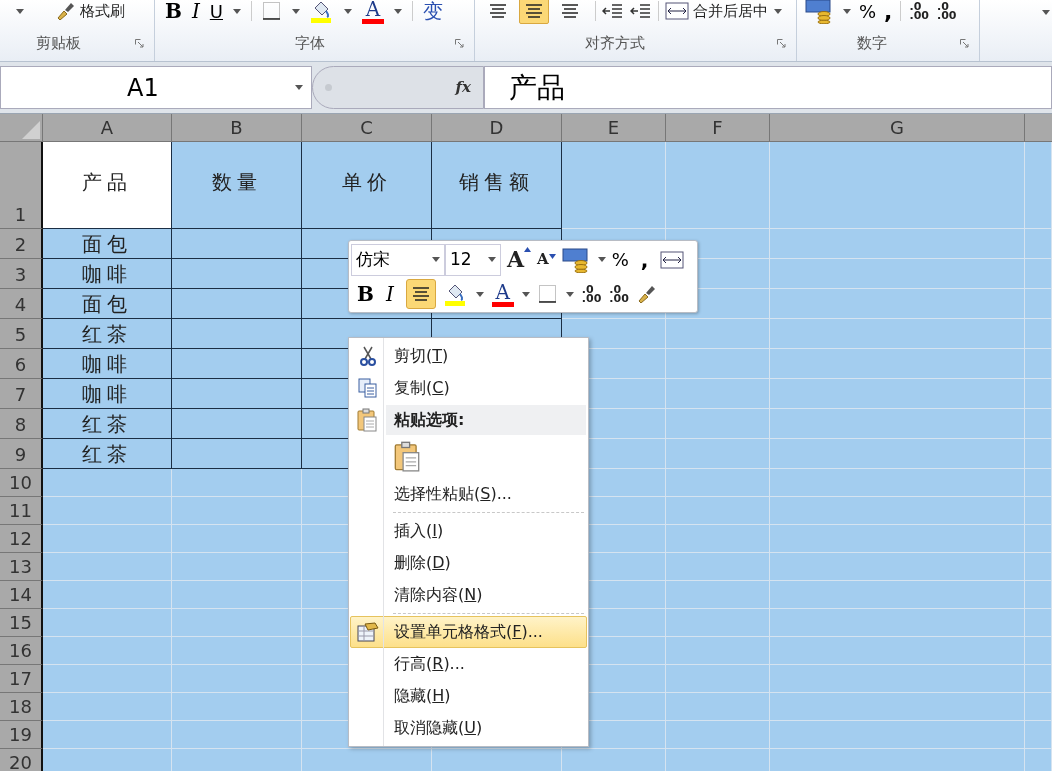 The image size is (1052, 771). What do you see at coordinates (615, 43) in the screenshot?
I see `group-label: 对齐方式` at bounding box center [615, 43].